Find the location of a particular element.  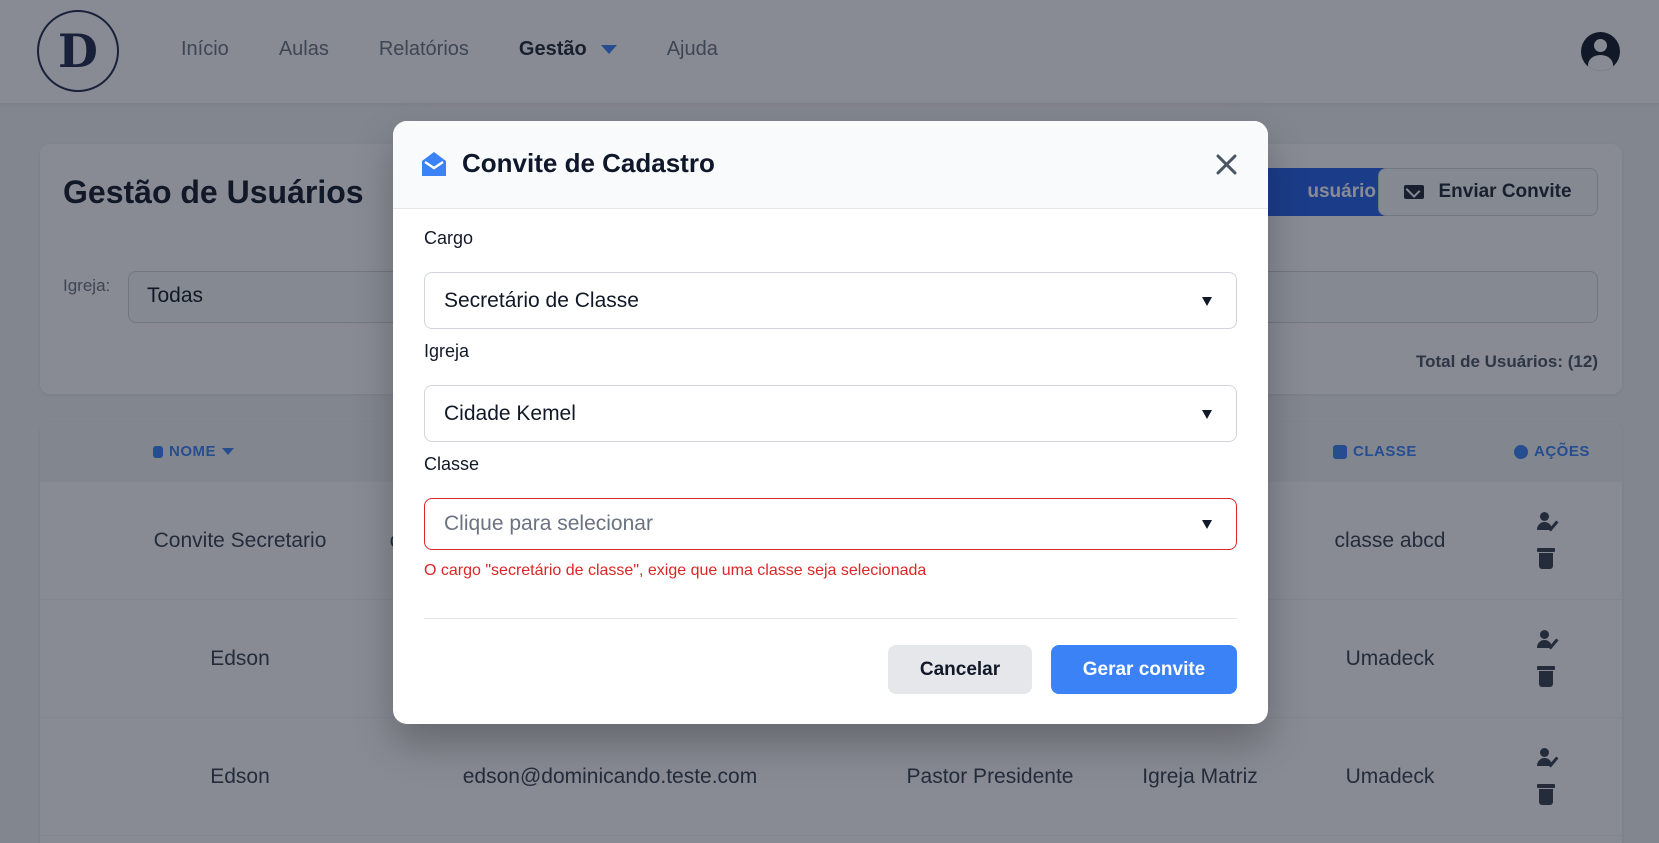

classe-select: Clique para selecionar is located at coordinates (830, 524).